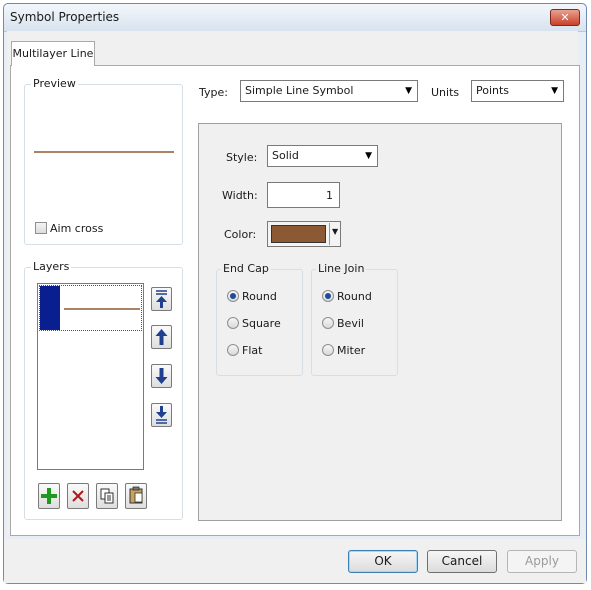 This screenshot has width=591, height=590. What do you see at coordinates (252, 350) in the screenshot?
I see `end-cap-flat-label: Flat` at bounding box center [252, 350].